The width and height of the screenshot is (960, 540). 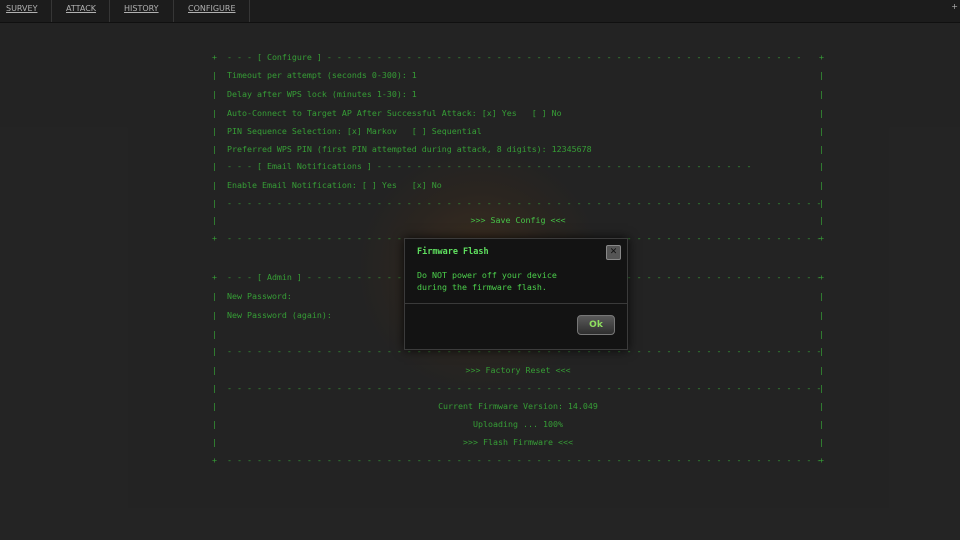 What do you see at coordinates (26, 11) in the screenshot?
I see `nav-survey: SURVEY` at bounding box center [26, 11].